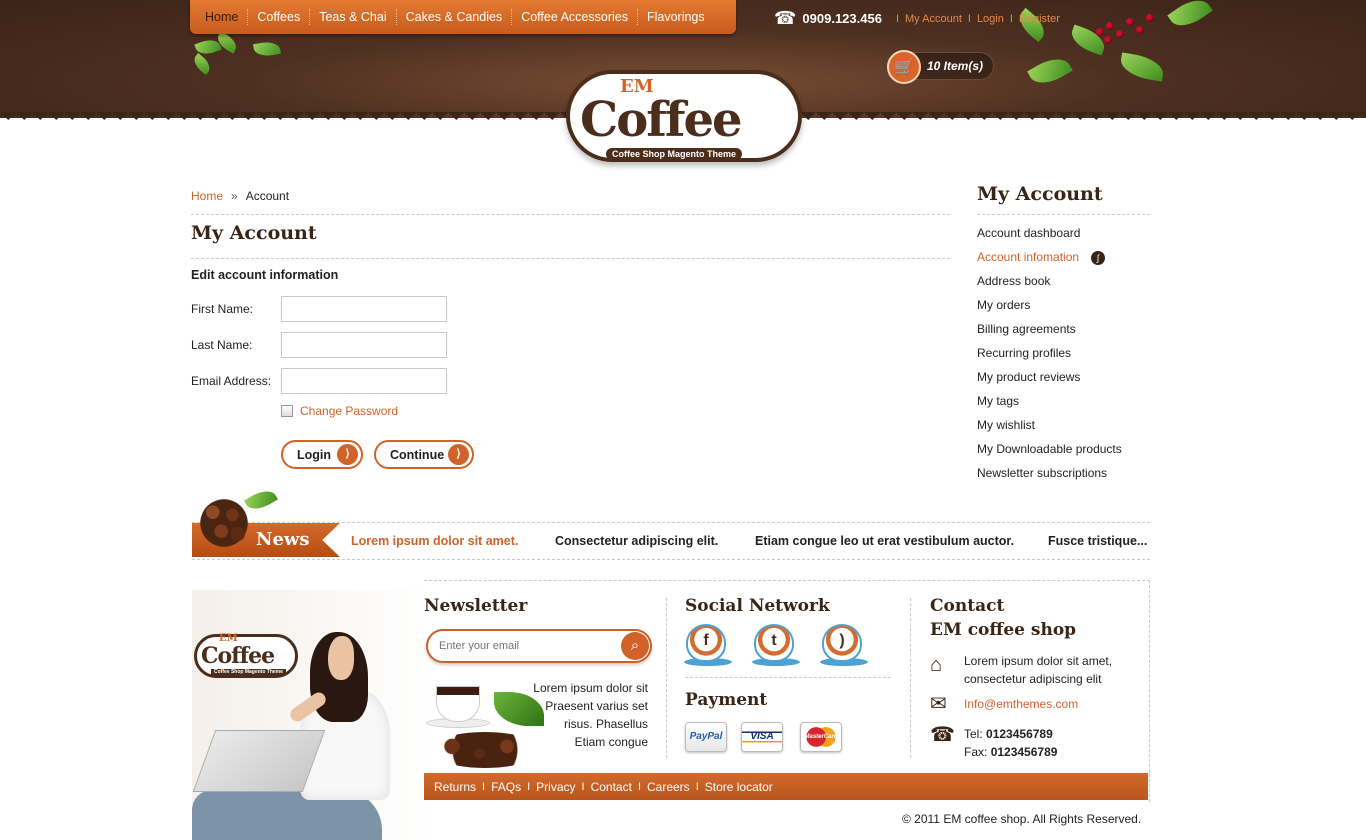 The image size is (1366, 840). I want to click on footer-logo: EM Coffee Coffee Shop Magento Theme, so click(246, 655).